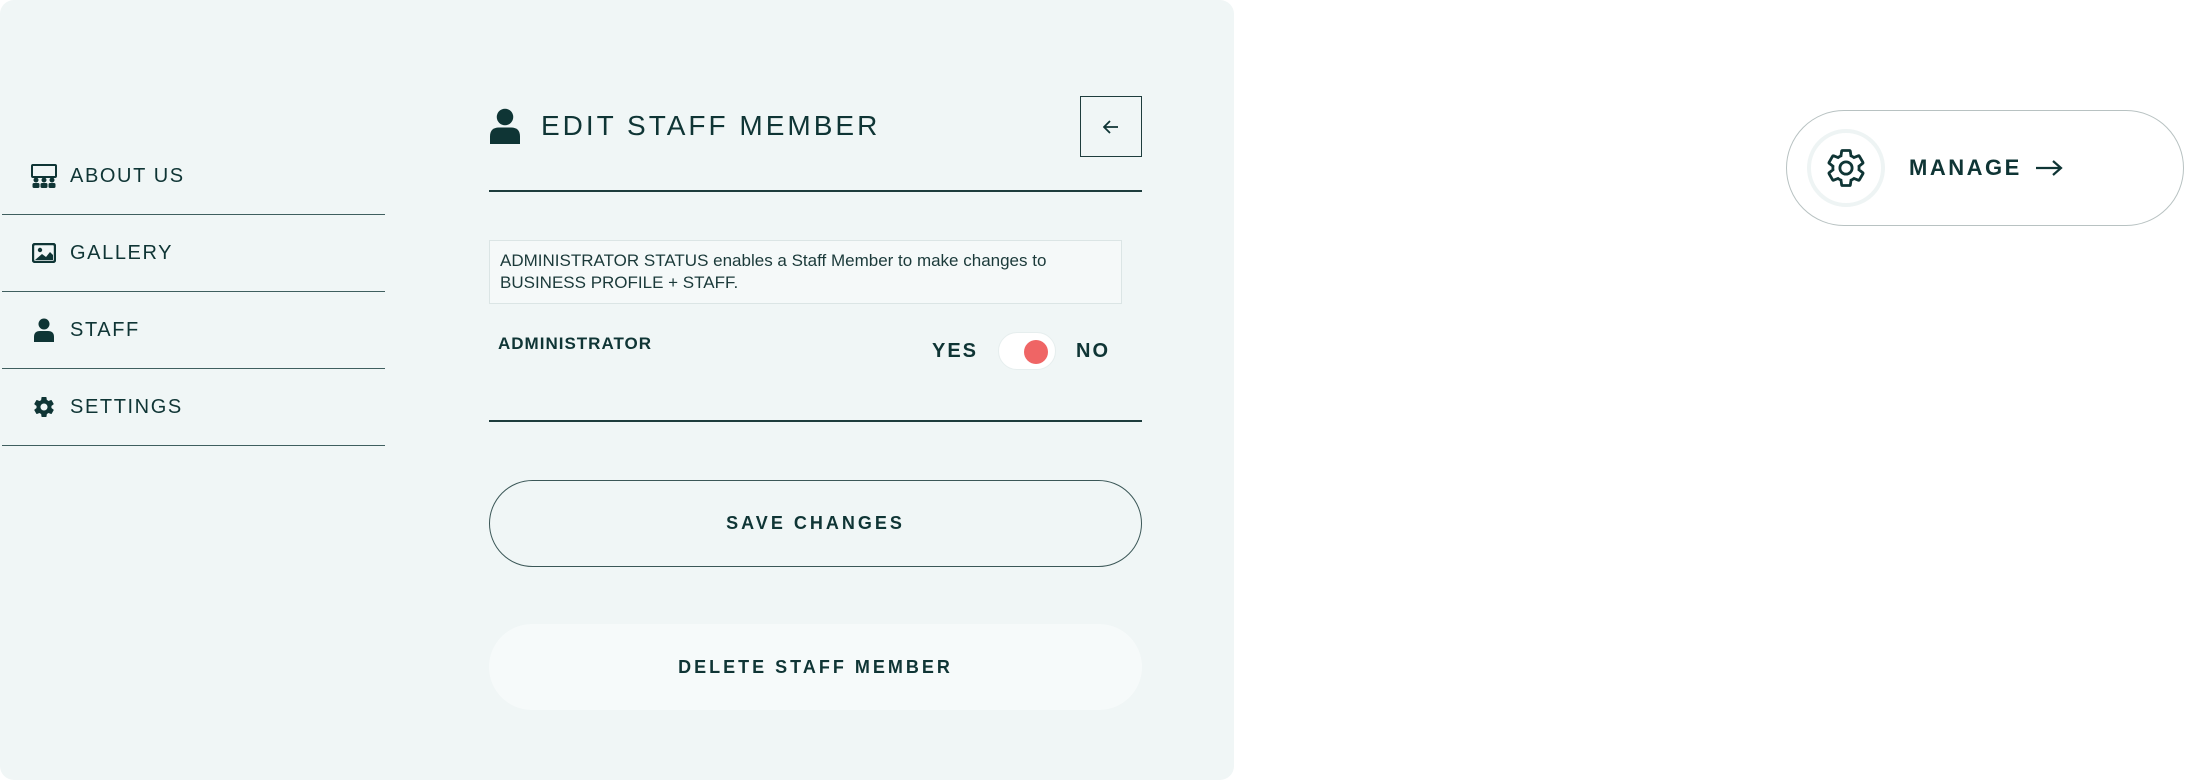  I want to click on sidebar-item-label: GALLERY, so click(122, 252).